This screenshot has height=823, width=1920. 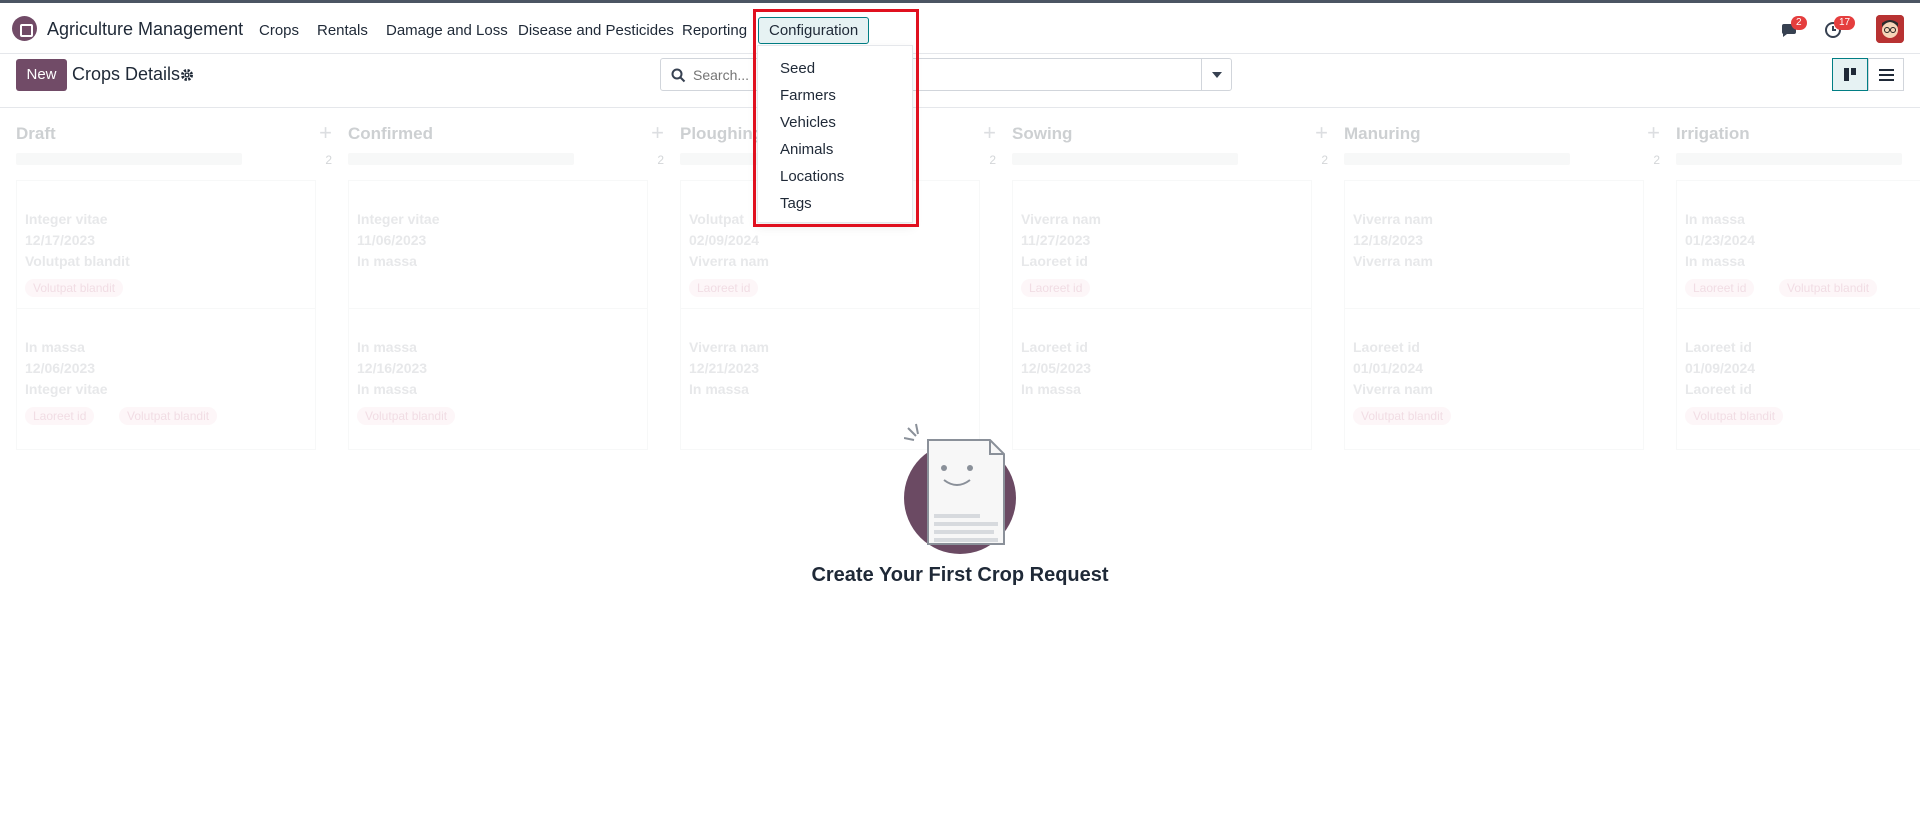 What do you see at coordinates (279, 30) in the screenshot?
I see `menu-crops: Crops` at bounding box center [279, 30].